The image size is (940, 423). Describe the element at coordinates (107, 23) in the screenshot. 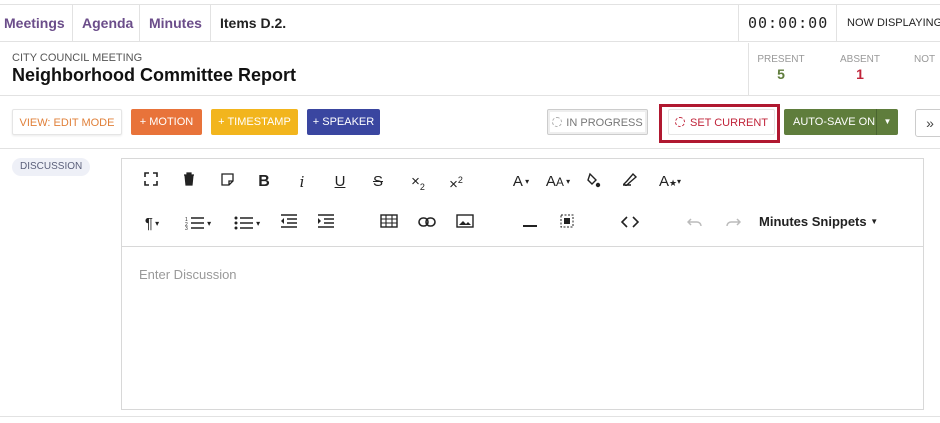

I see `nav-agenda-link: Agenda` at that location.